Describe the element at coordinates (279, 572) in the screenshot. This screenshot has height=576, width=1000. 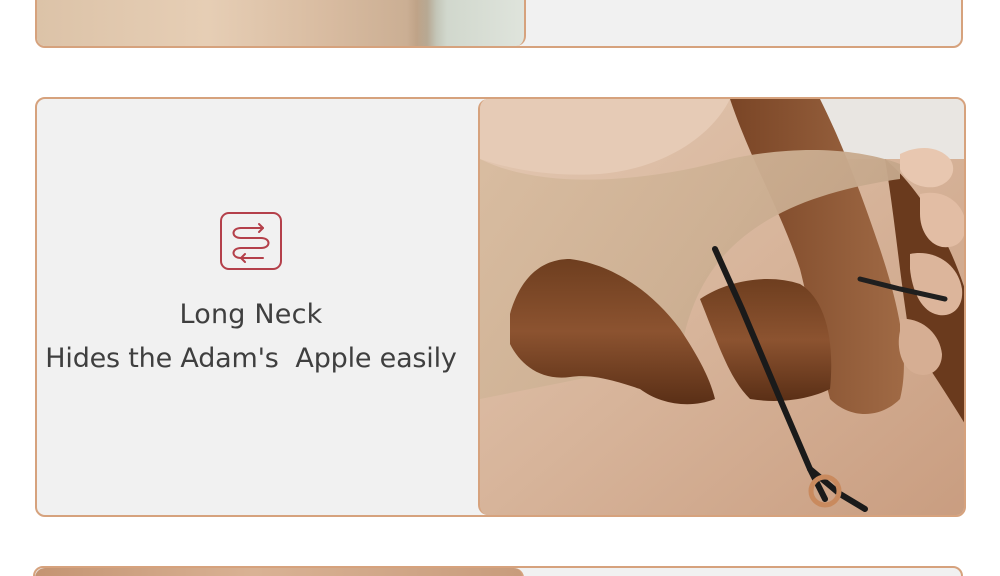
I see `product-photo-next` at that location.